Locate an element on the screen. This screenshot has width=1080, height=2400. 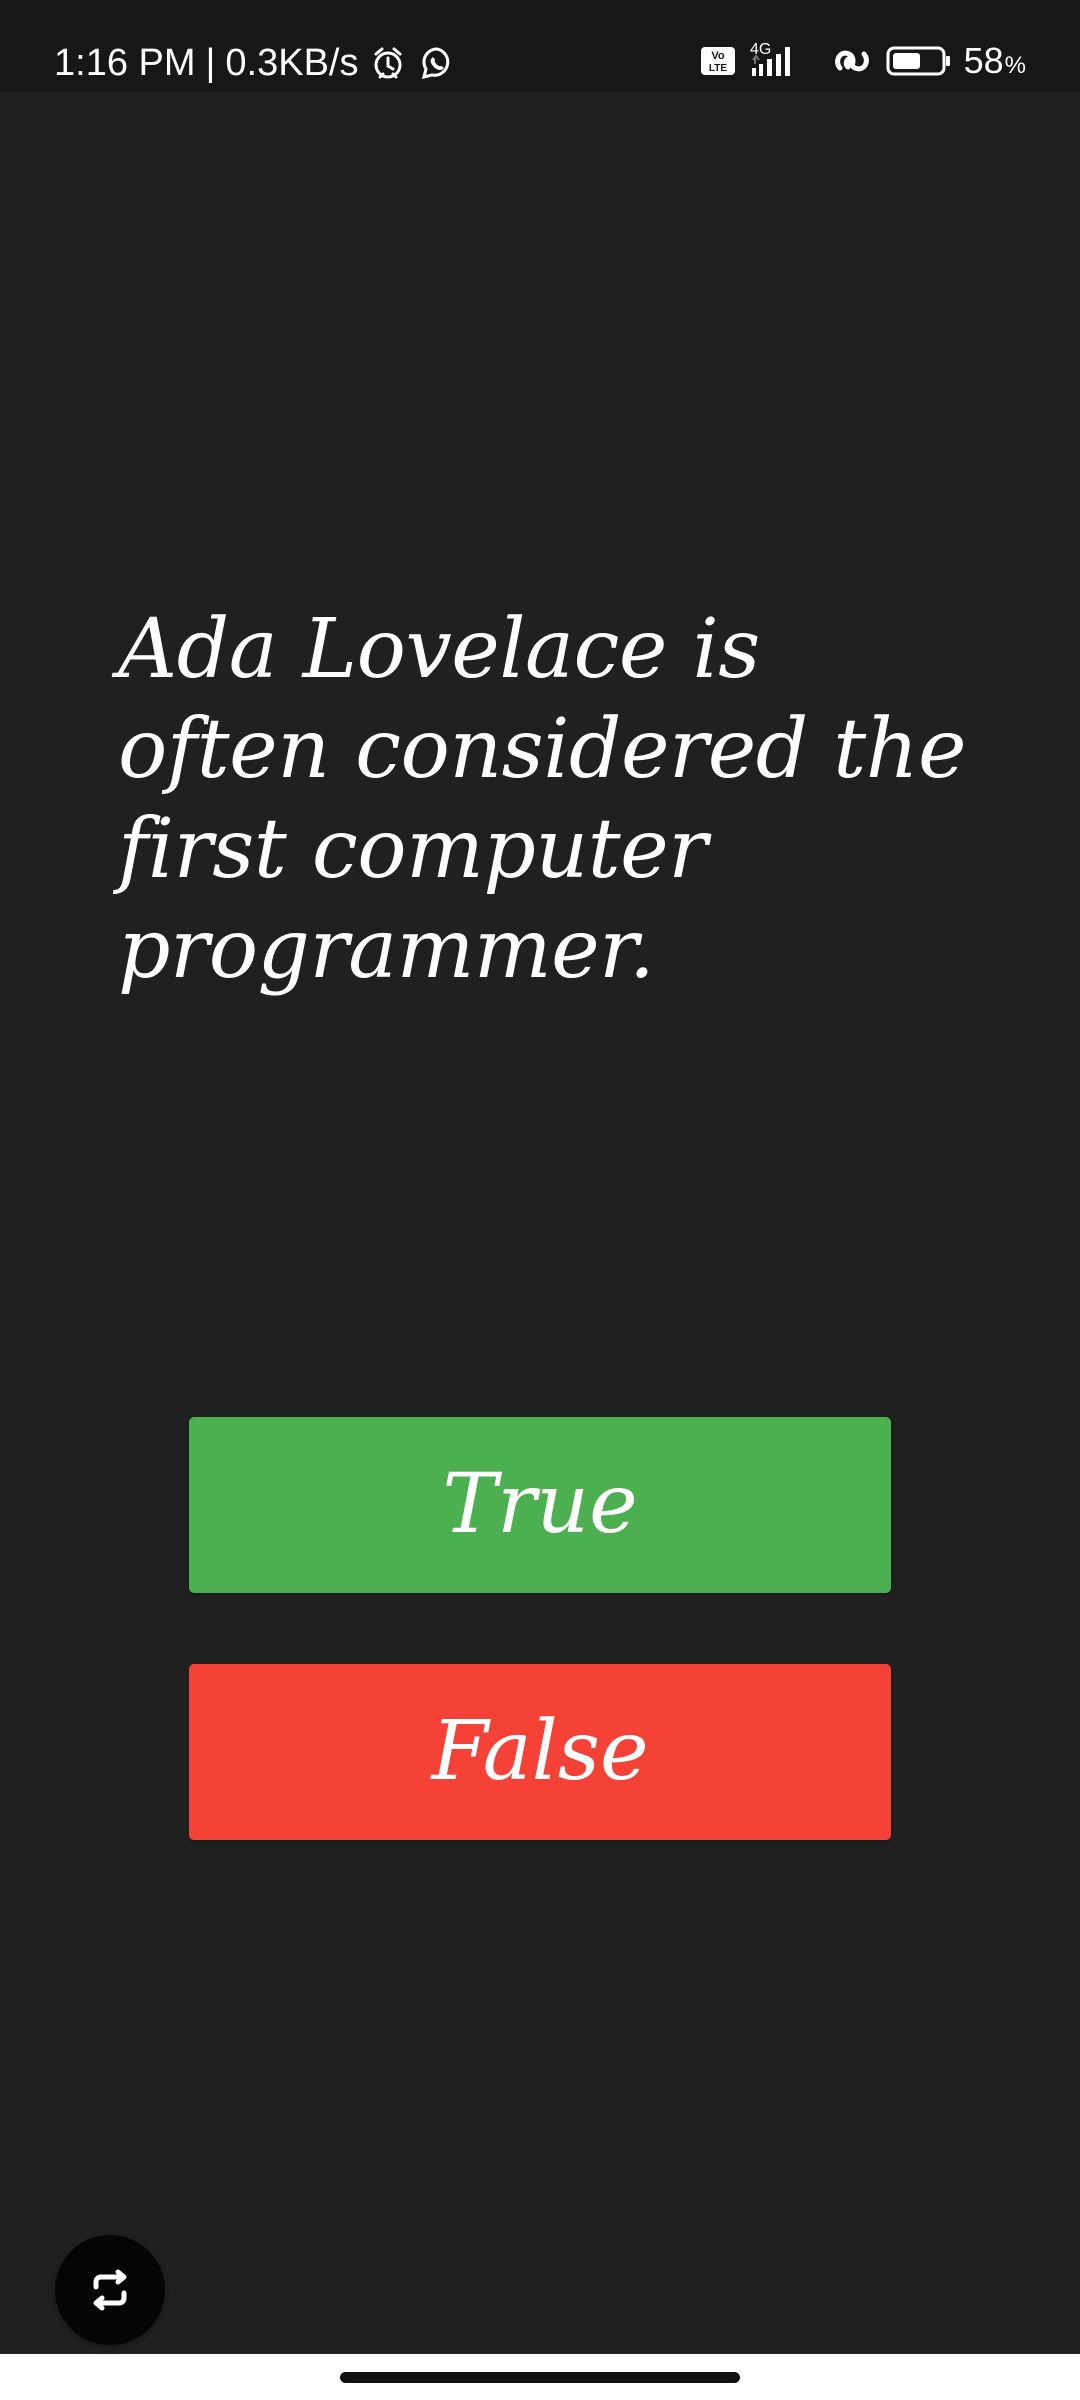
home-indicator is located at coordinates (540, 2377).